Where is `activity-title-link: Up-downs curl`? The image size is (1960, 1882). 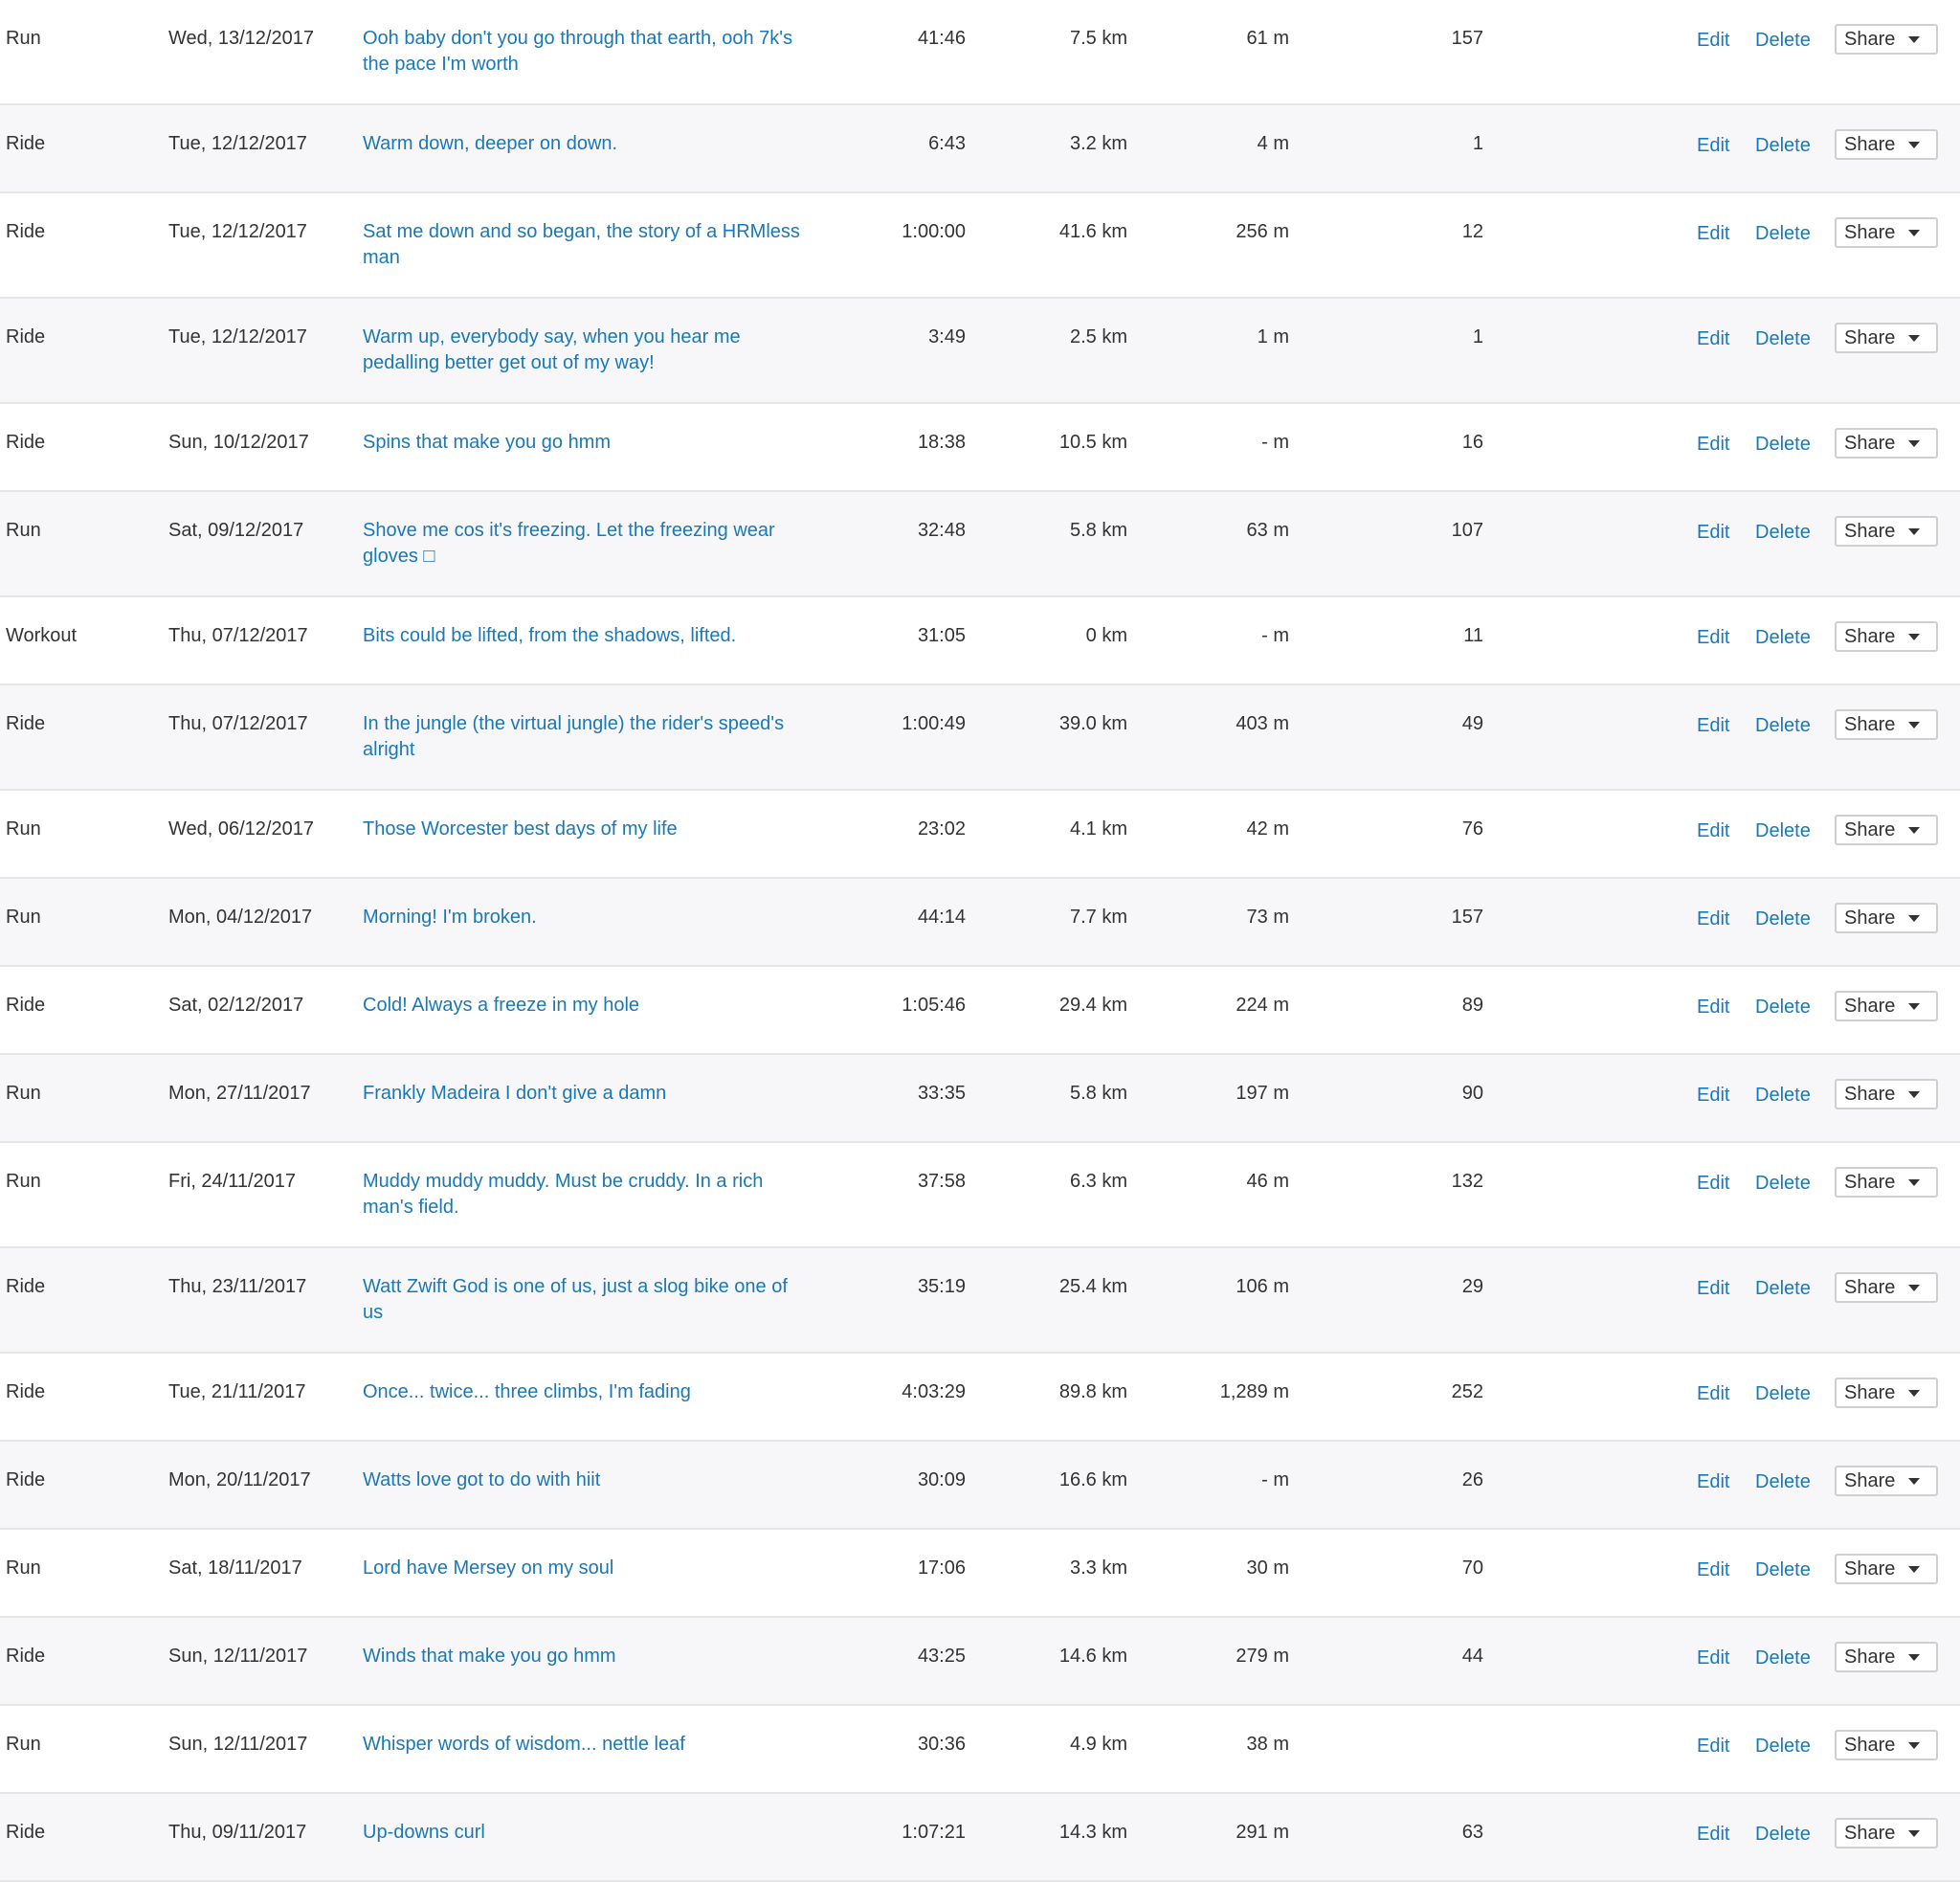 activity-title-link: Up-downs curl is located at coordinates (588, 1833).